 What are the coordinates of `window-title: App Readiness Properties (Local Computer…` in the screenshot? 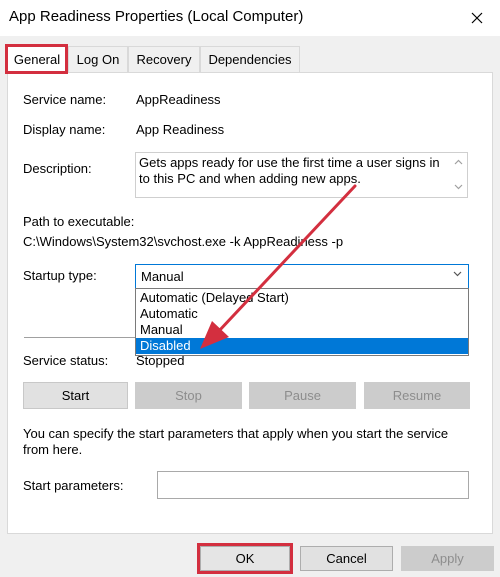 It's located at (156, 16).